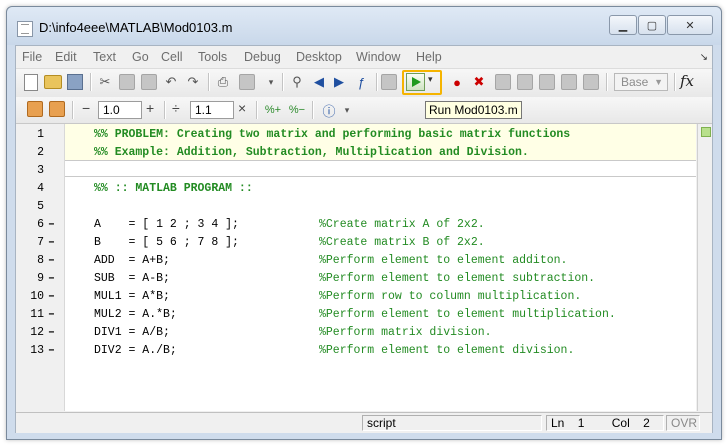 The width and height of the screenshot is (728, 446). I want to click on code-text: A = [ 1 2 ; 3 4 ];, so click(166, 224).